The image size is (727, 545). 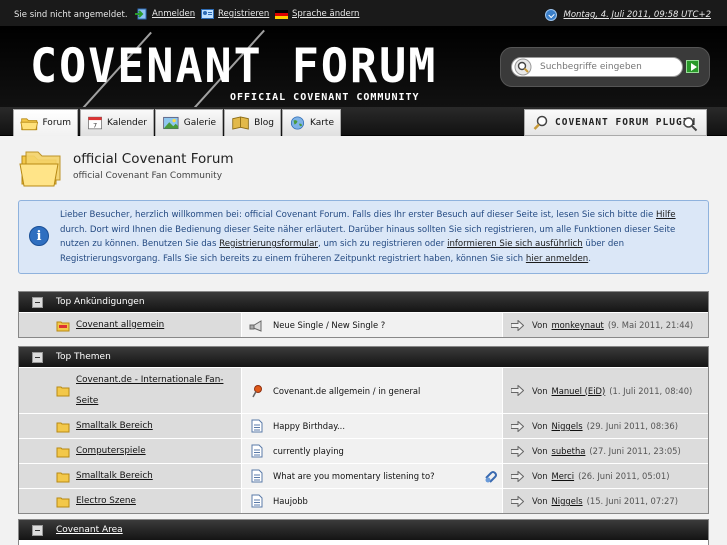 I want to click on search-box, so click(x=605, y=67).